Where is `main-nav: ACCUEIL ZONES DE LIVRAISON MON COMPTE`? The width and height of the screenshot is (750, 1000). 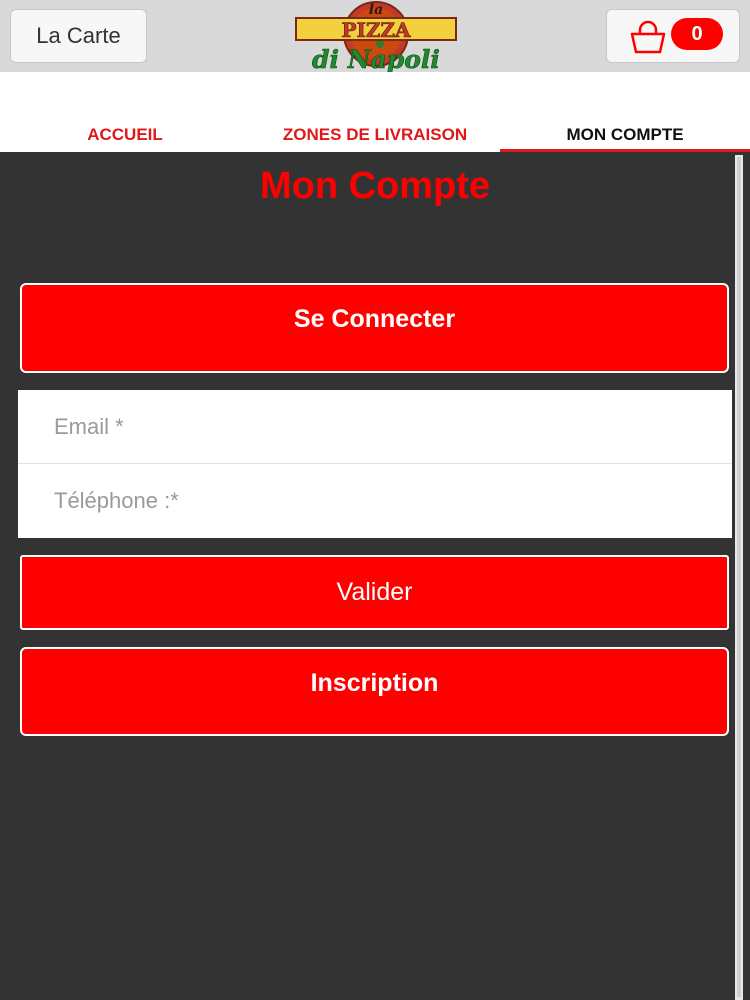 main-nav: ACCUEIL ZONES DE LIVRAISON MON COMPTE is located at coordinates (375, 135).